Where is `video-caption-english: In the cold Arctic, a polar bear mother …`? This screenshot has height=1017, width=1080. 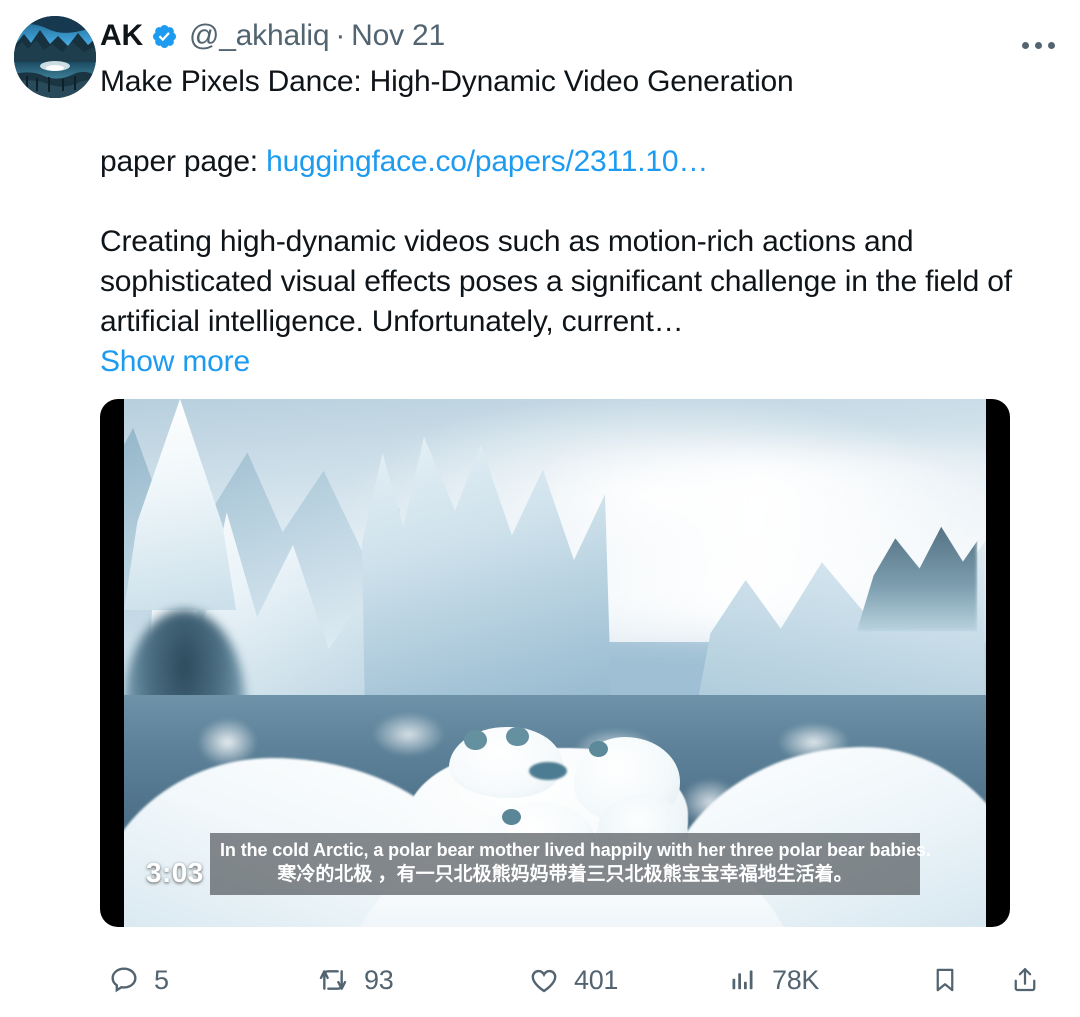
video-caption-english: In the cold Arctic, a polar bear mother … is located at coordinates (575, 850).